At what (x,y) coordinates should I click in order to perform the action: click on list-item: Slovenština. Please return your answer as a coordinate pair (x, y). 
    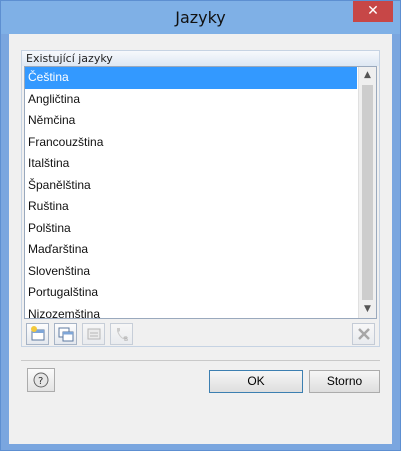
    Looking at the image, I should click on (191, 272).